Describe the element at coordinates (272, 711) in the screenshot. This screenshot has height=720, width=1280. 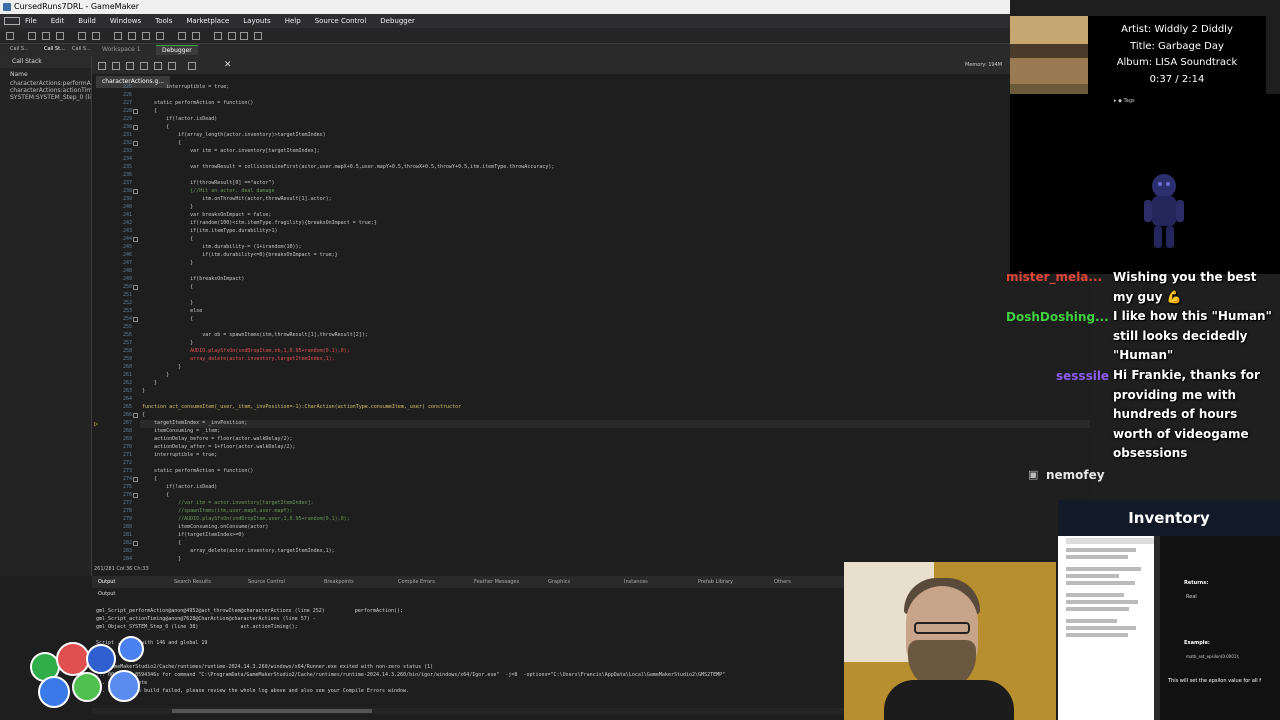
I see `scrollbar-thumb` at that location.